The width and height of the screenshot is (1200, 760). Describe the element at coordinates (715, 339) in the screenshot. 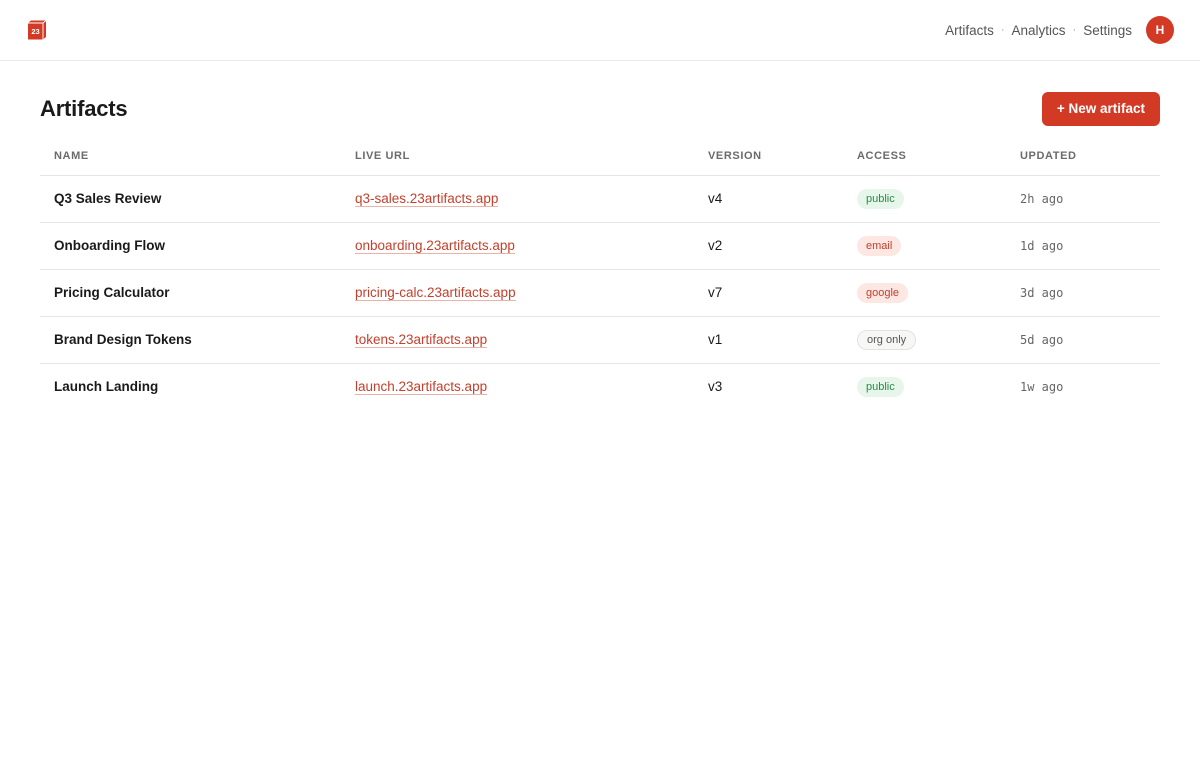

I see `version-label: v1` at that location.